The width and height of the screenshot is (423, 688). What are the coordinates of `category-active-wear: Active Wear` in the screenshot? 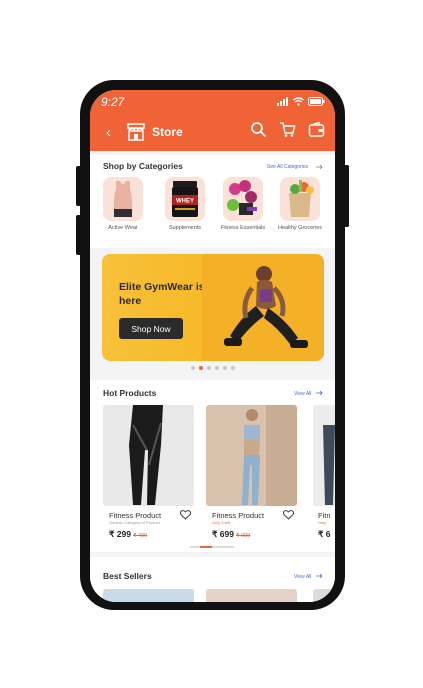 It's located at (123, 204).